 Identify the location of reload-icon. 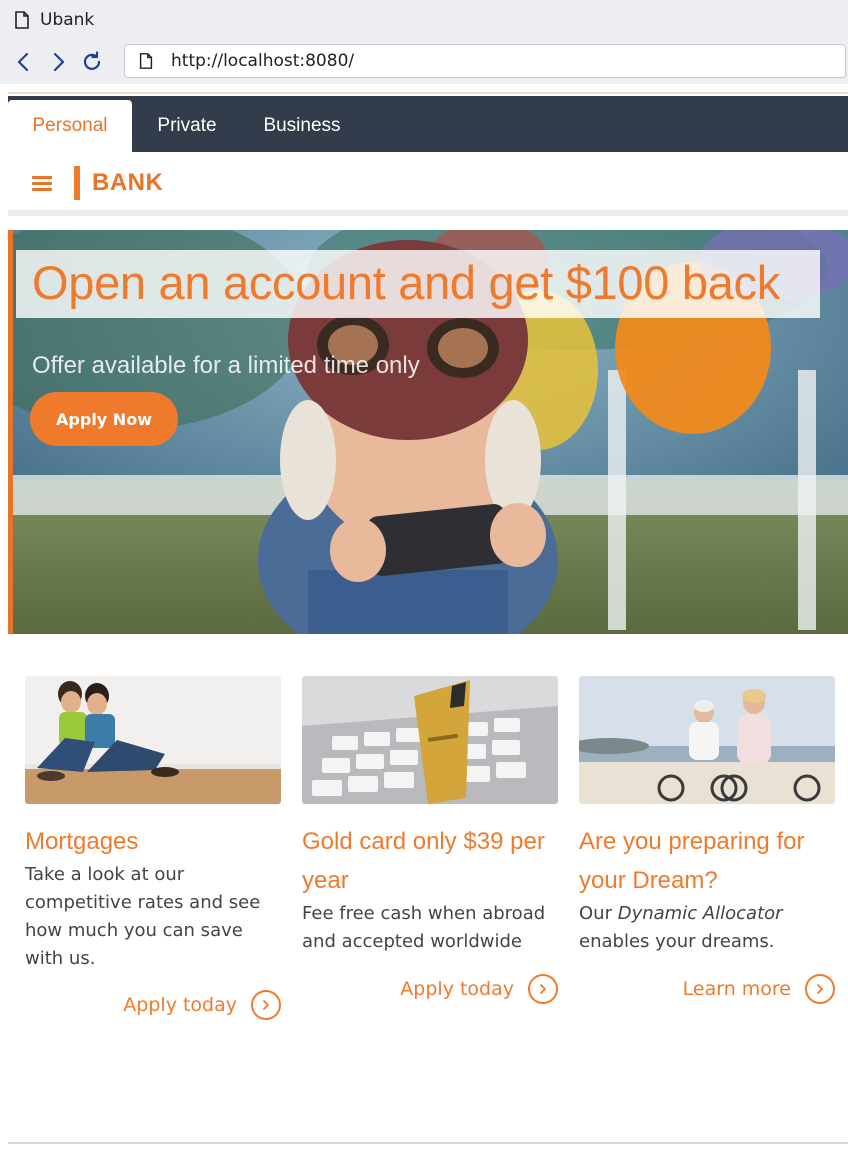
(92, 60).